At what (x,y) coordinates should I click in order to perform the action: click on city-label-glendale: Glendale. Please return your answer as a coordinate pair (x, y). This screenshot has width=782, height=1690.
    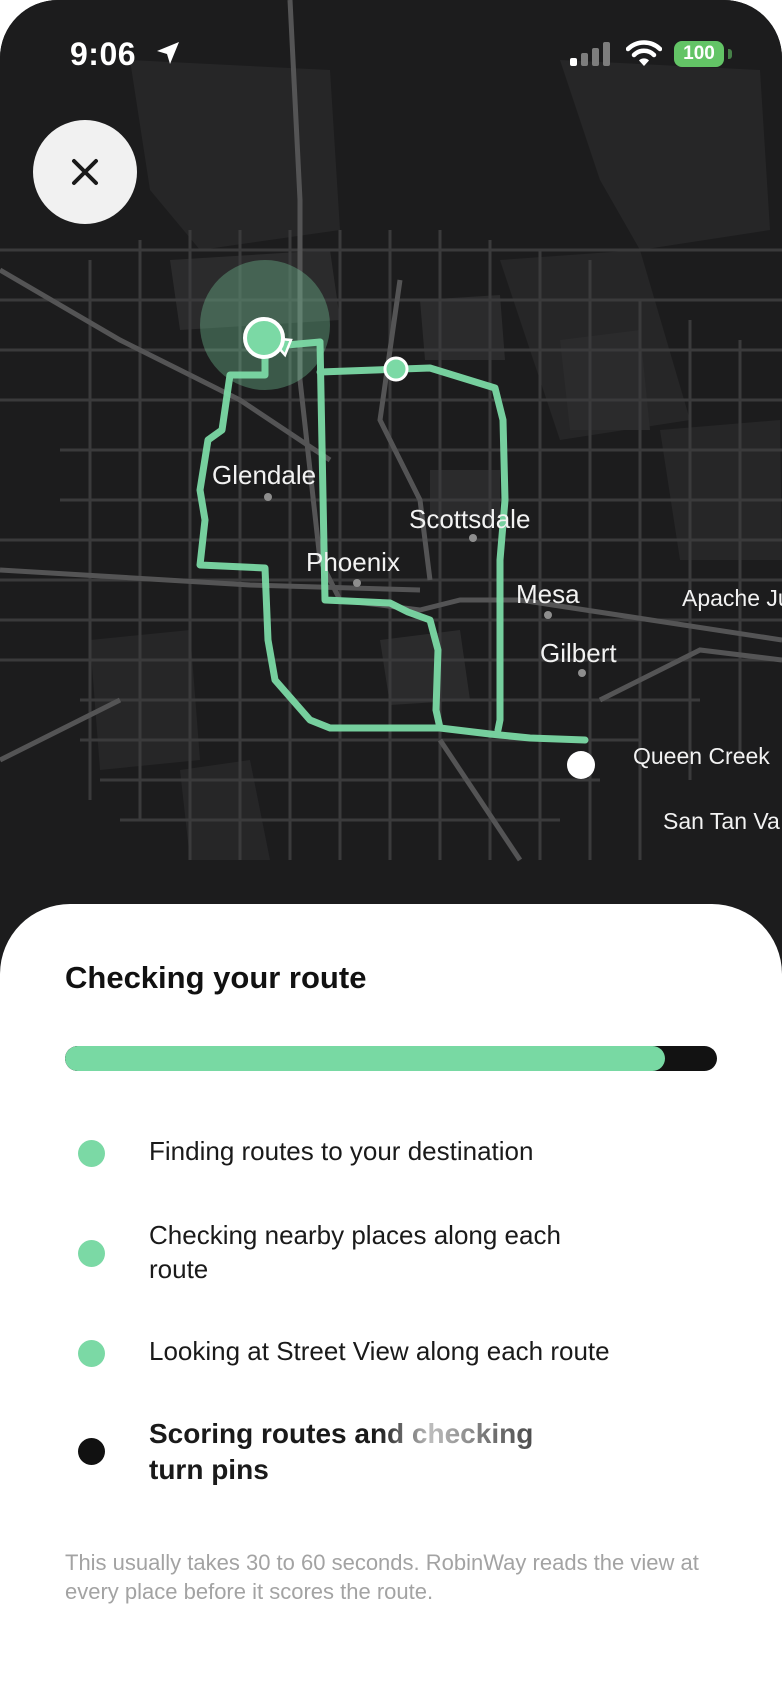
    Looking at the image, I should click on (264, 475).